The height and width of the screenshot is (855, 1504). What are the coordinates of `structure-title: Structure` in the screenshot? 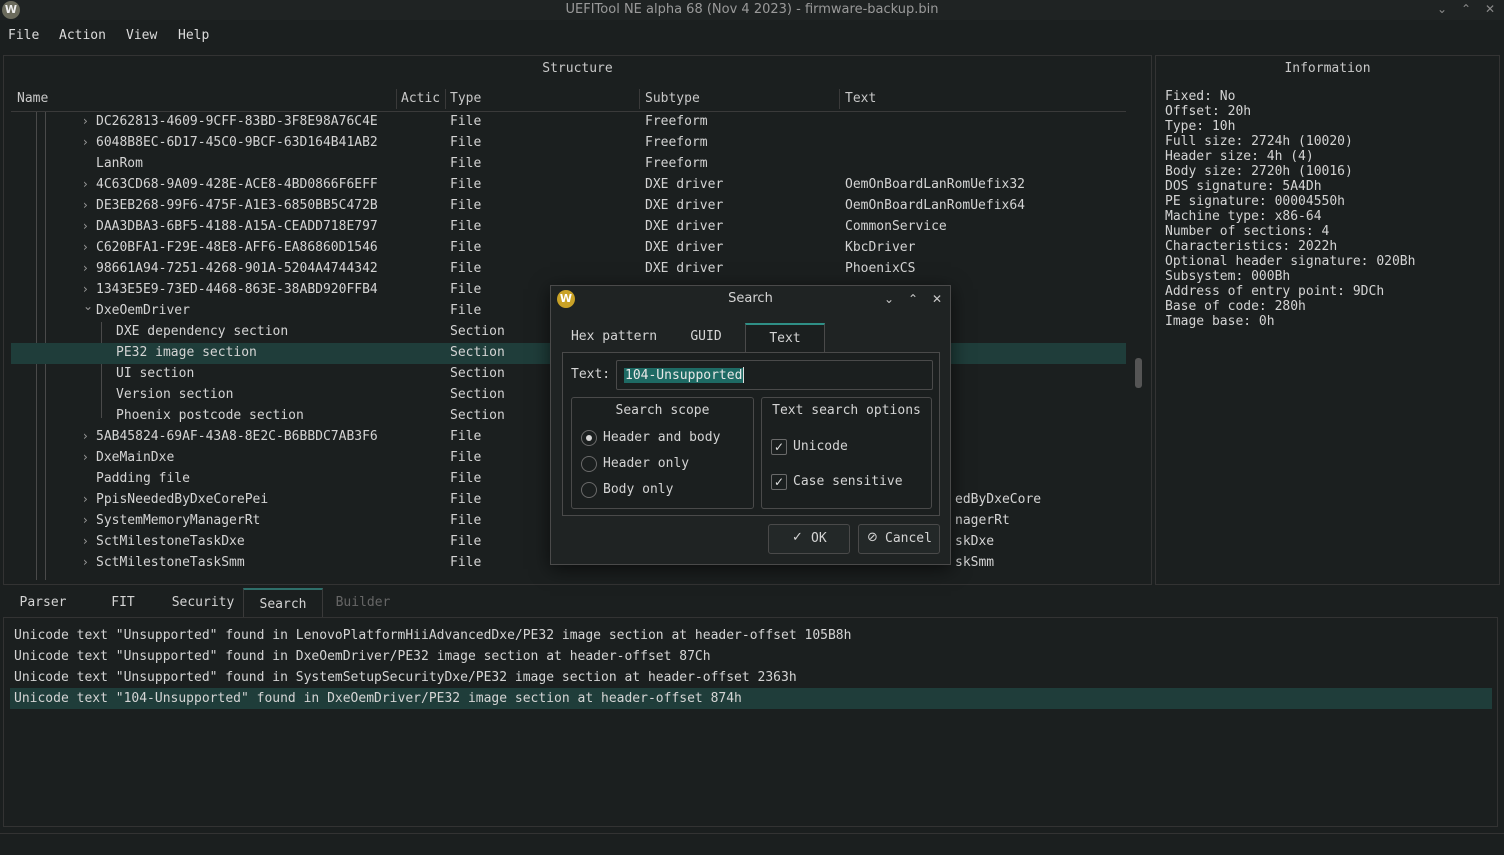 It's located at (577, 68).